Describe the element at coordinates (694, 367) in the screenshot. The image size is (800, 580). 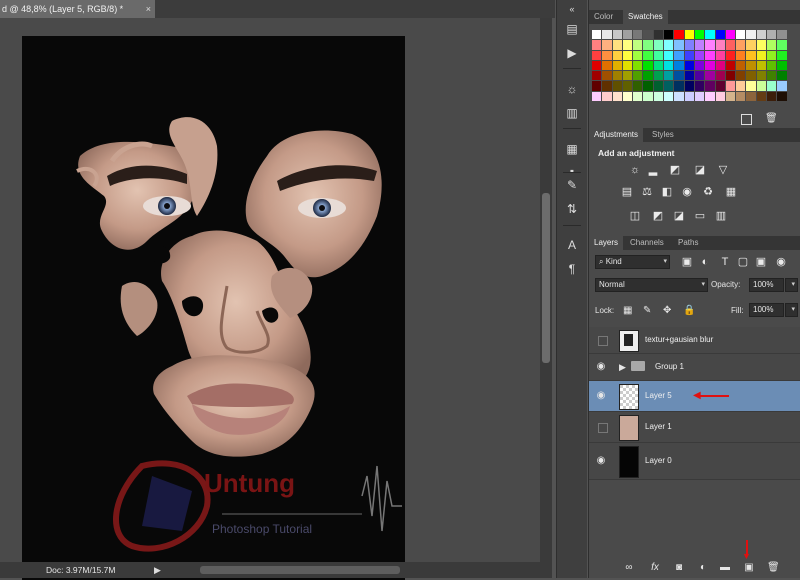
I see `layer-row-group-1: ◉ ▶ Group 1` at that location.